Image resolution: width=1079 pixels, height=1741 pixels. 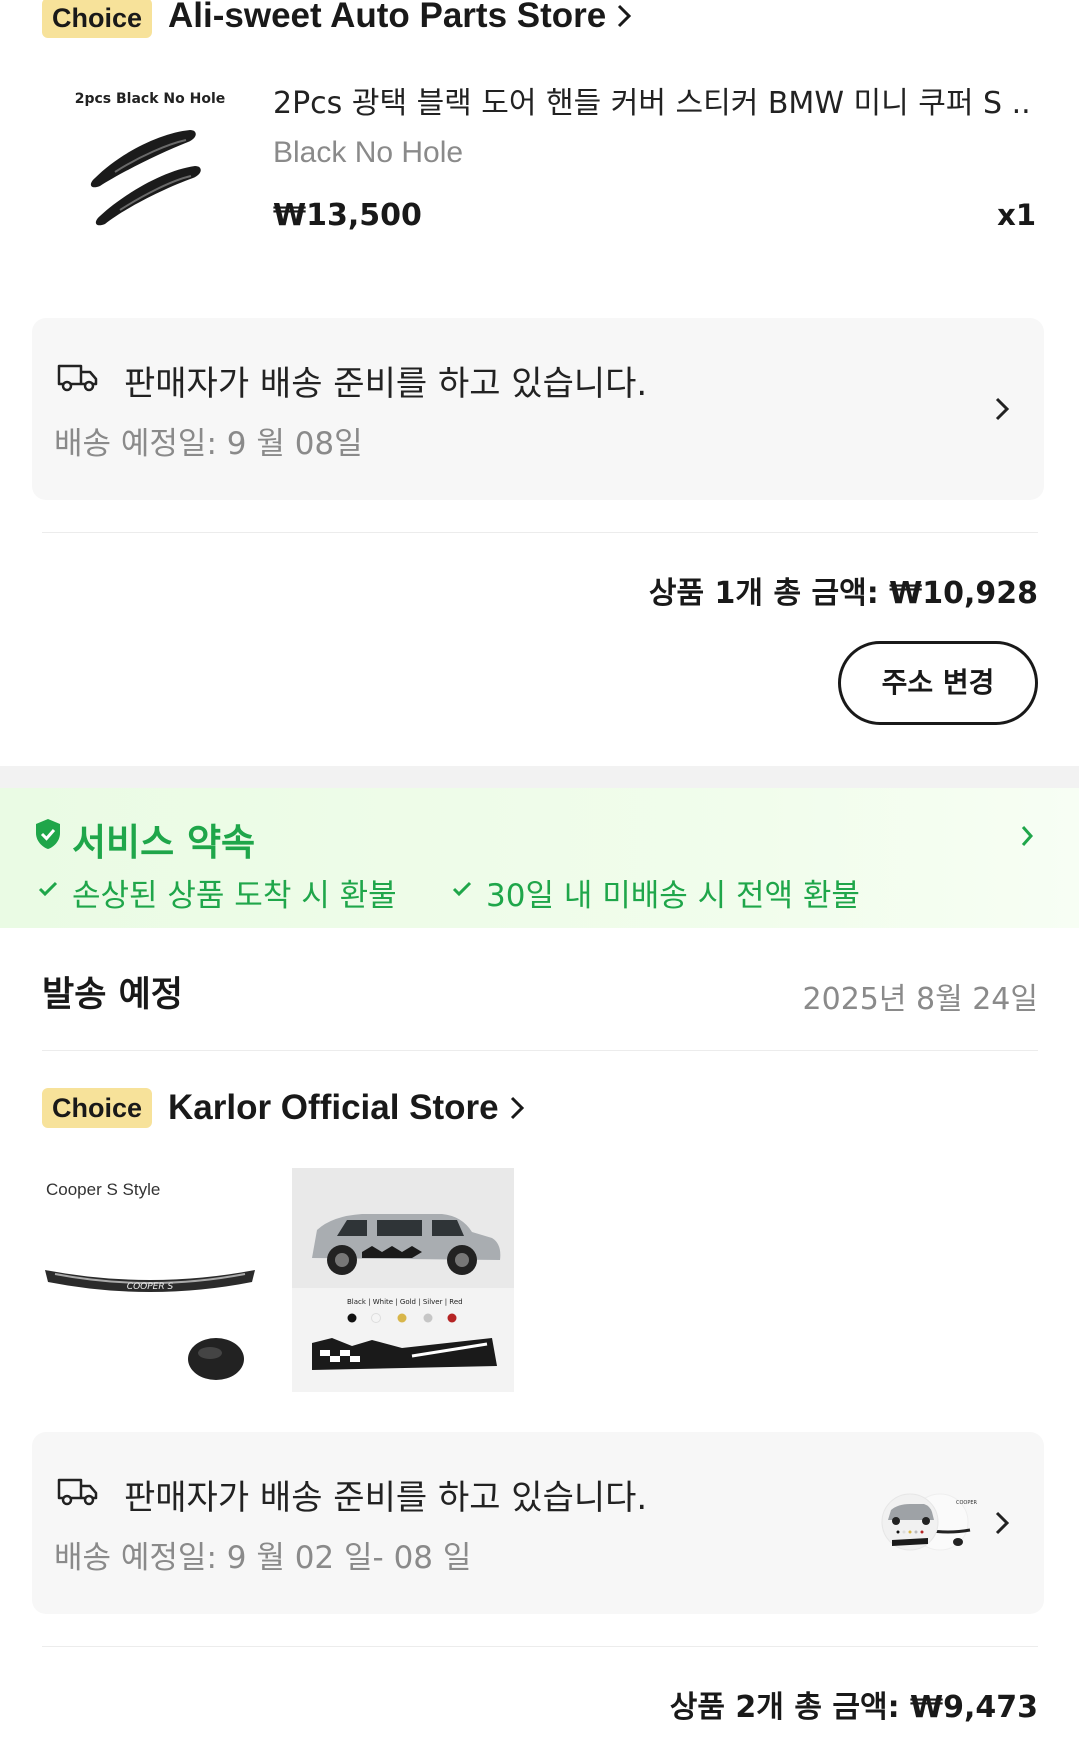 I want to click on product-mini-thumbnails: COOPER, so click(x=928, y=1522).